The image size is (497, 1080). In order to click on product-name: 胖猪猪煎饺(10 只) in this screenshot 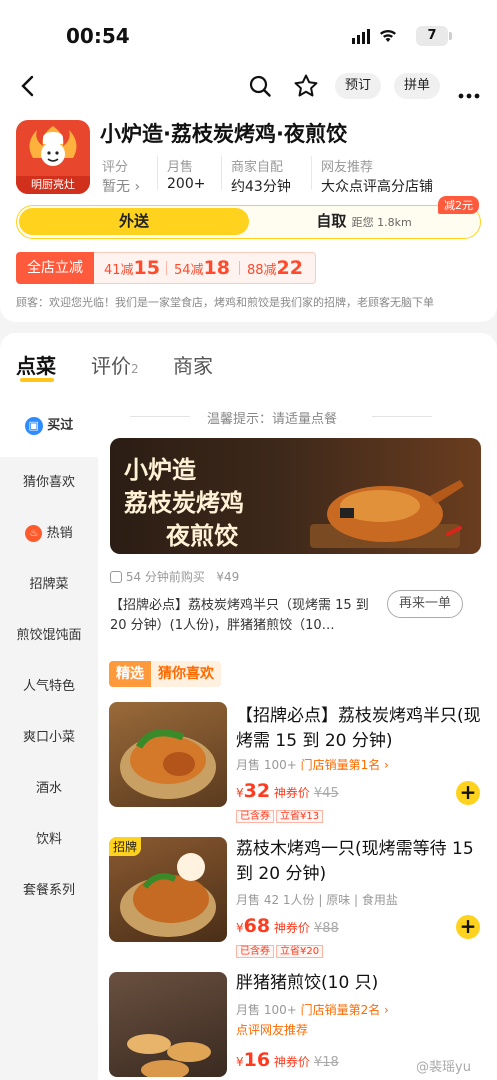, I will do `click(360, 983)`.